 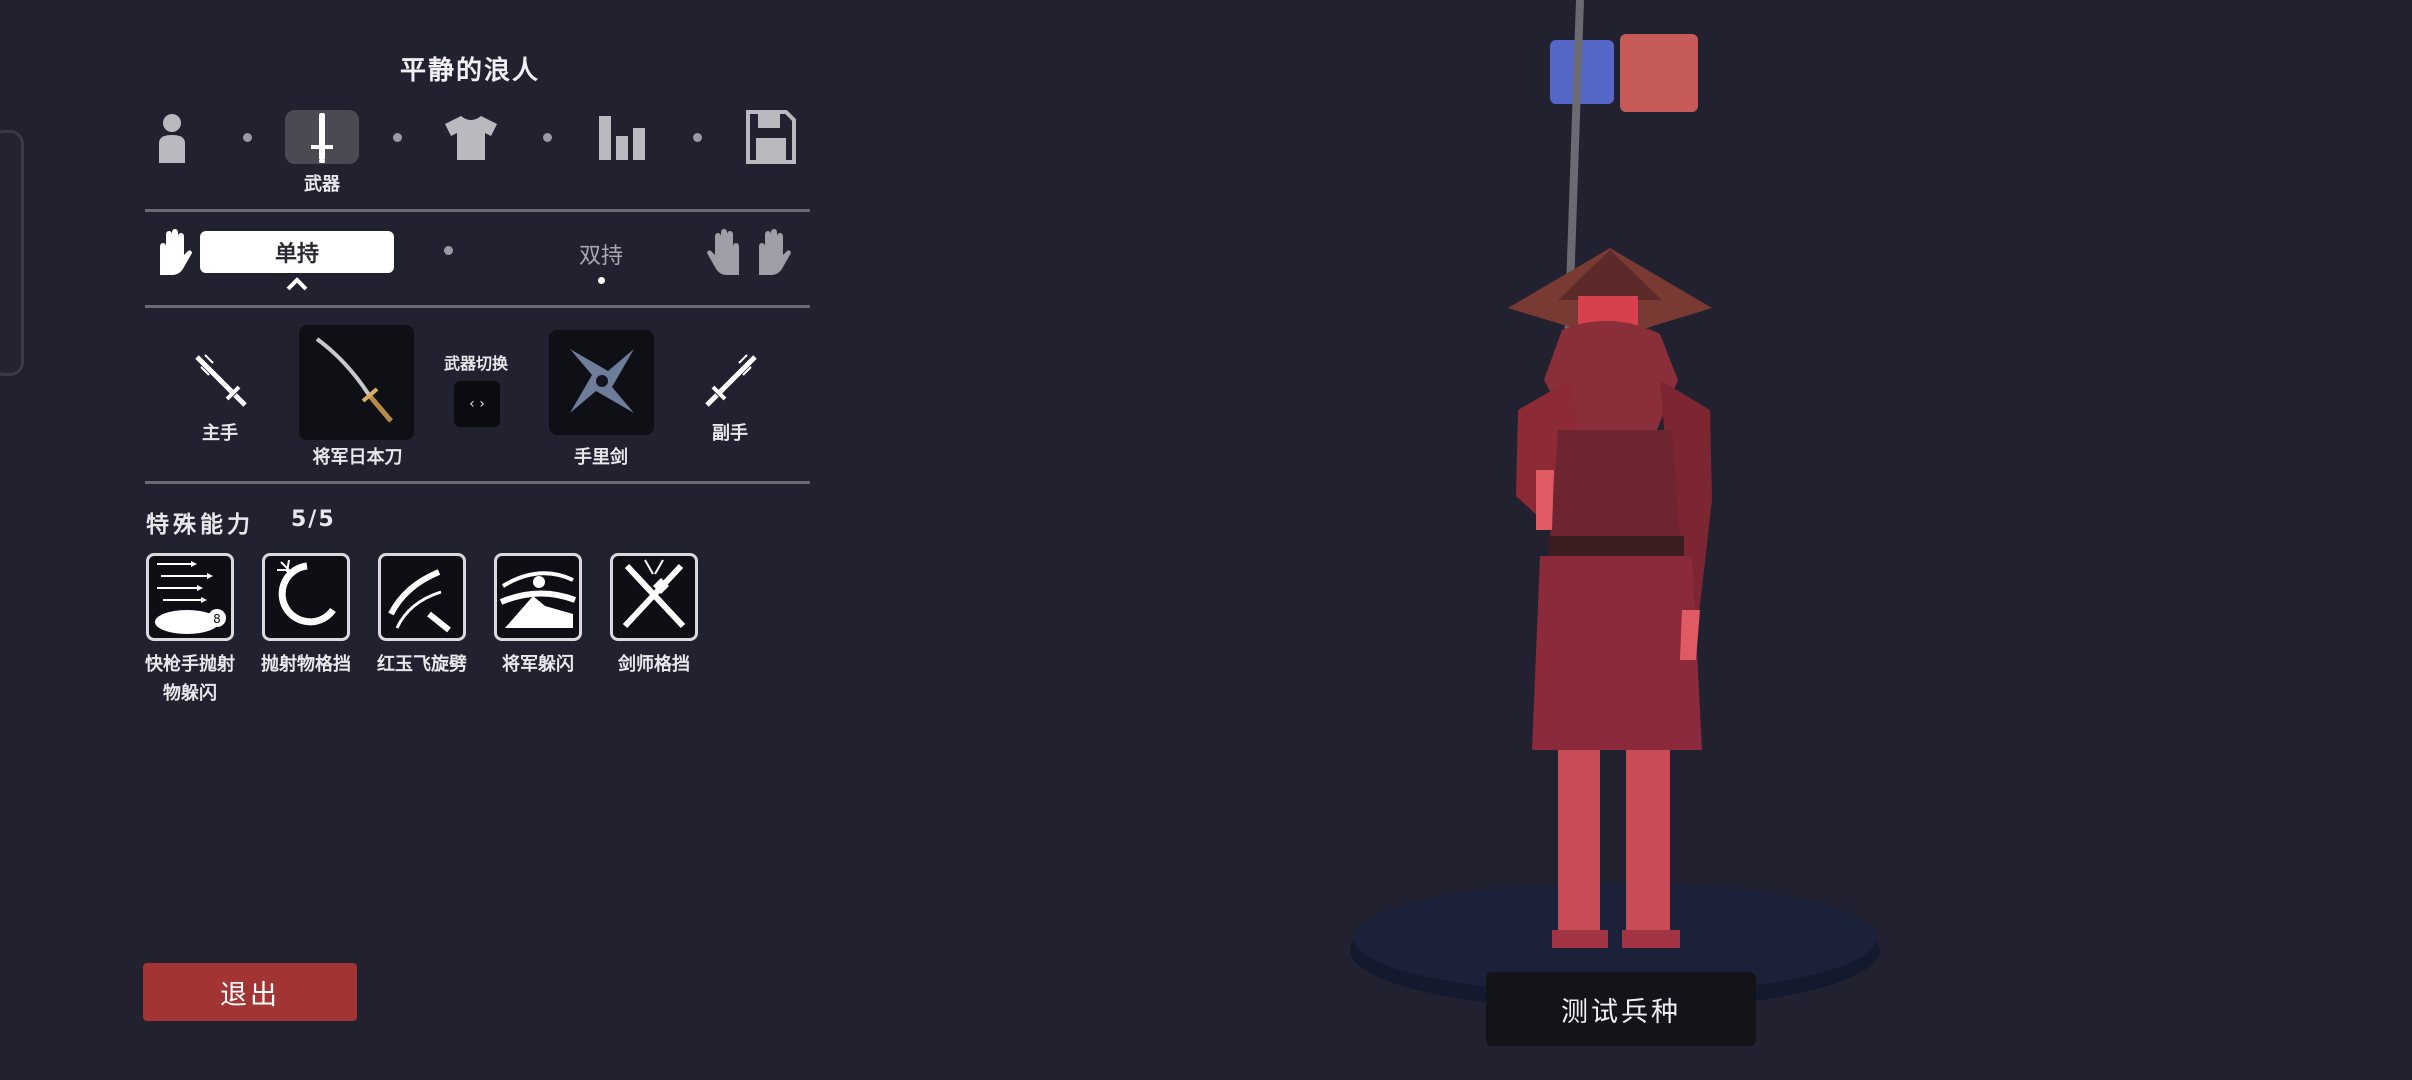 What do you see at coordinates (306, 664) in the screenshot?
I see `ability-label: 抛射物格挡` at bounding box center [306, 664].